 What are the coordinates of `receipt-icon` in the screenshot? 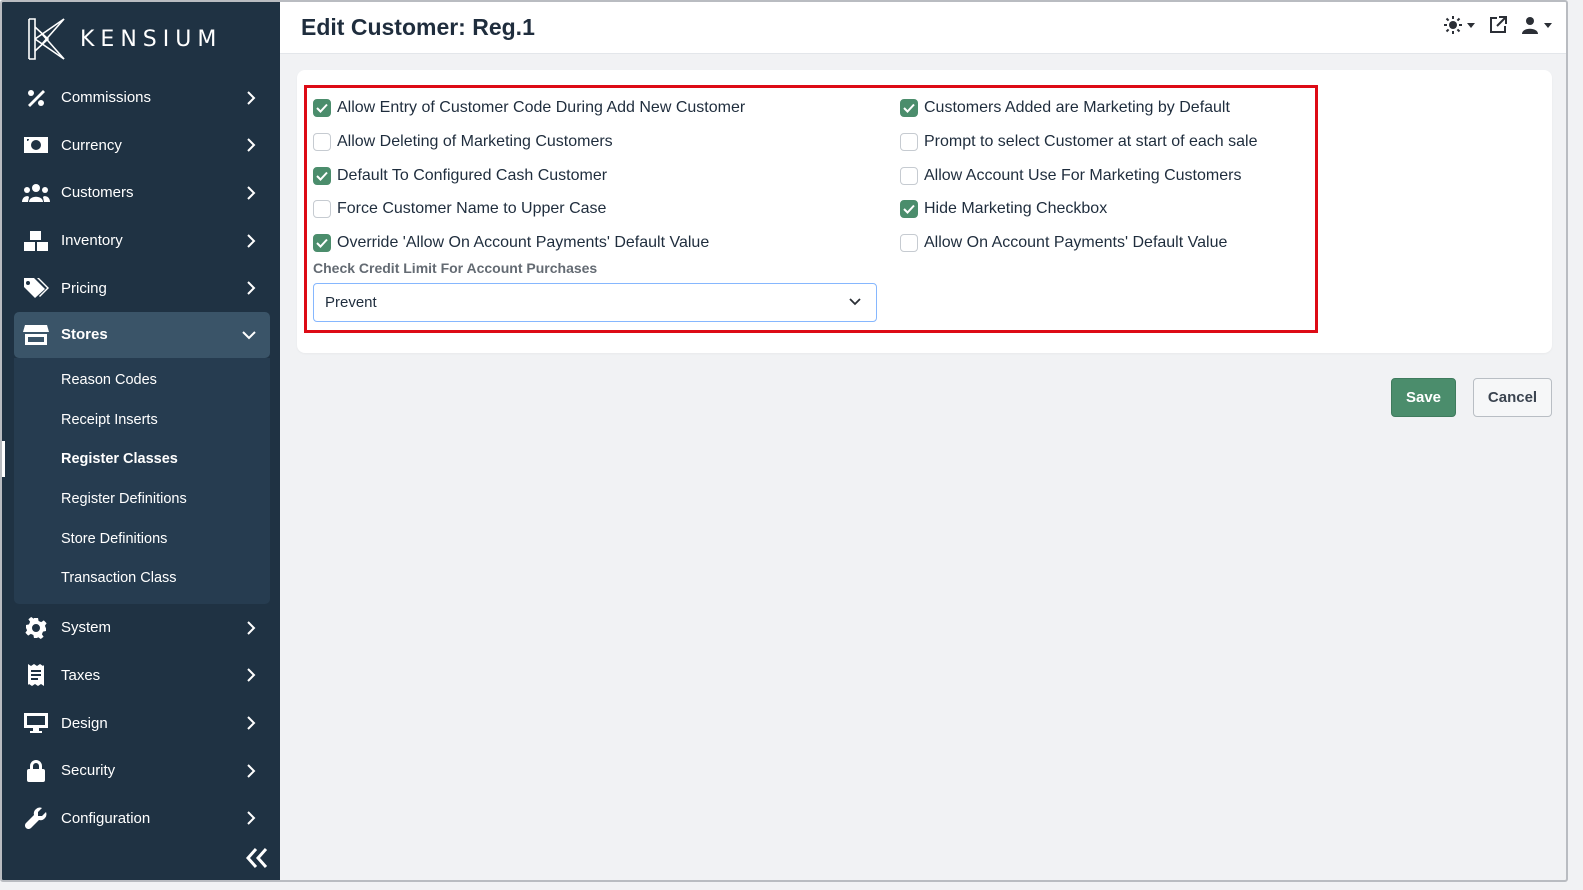 It's located at (36, 675).